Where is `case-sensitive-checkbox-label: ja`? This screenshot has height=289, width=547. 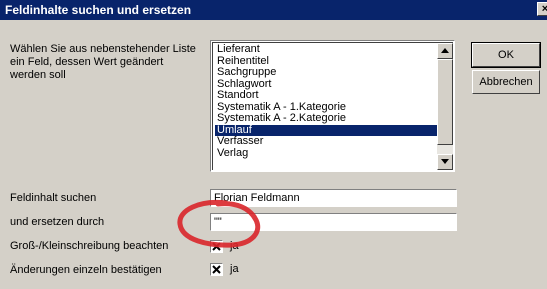
case-sensitive-checkbox-label: ja is located at coordinates (234, 246).